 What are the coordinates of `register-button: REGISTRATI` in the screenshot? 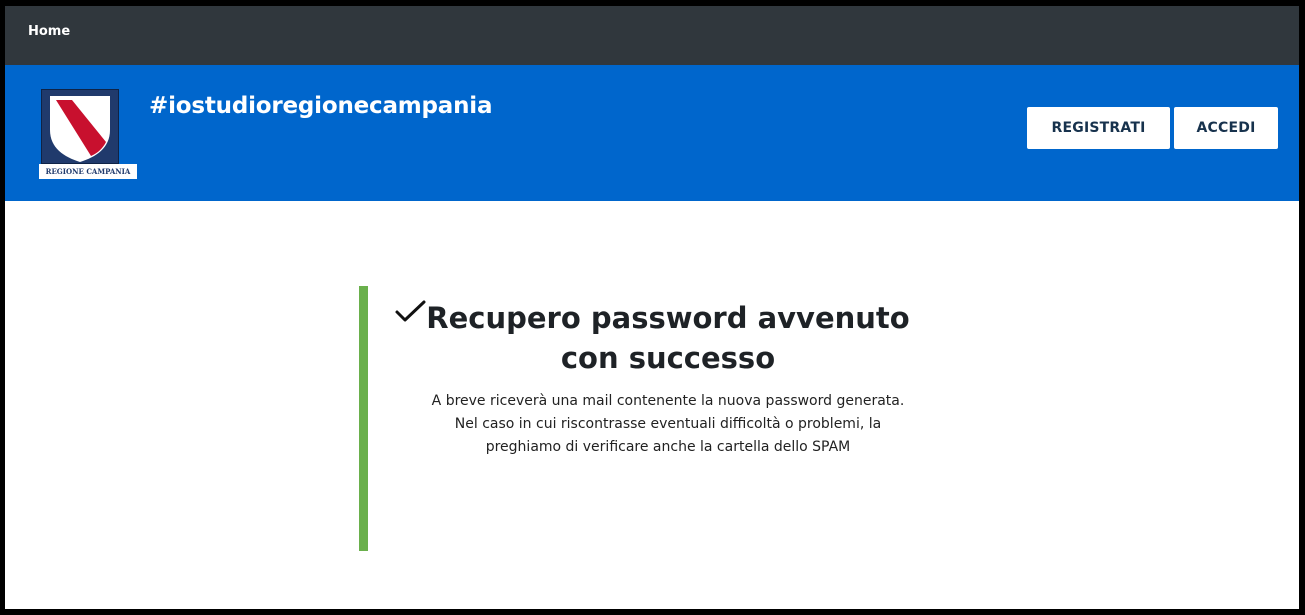 It's located at (1098, 128).